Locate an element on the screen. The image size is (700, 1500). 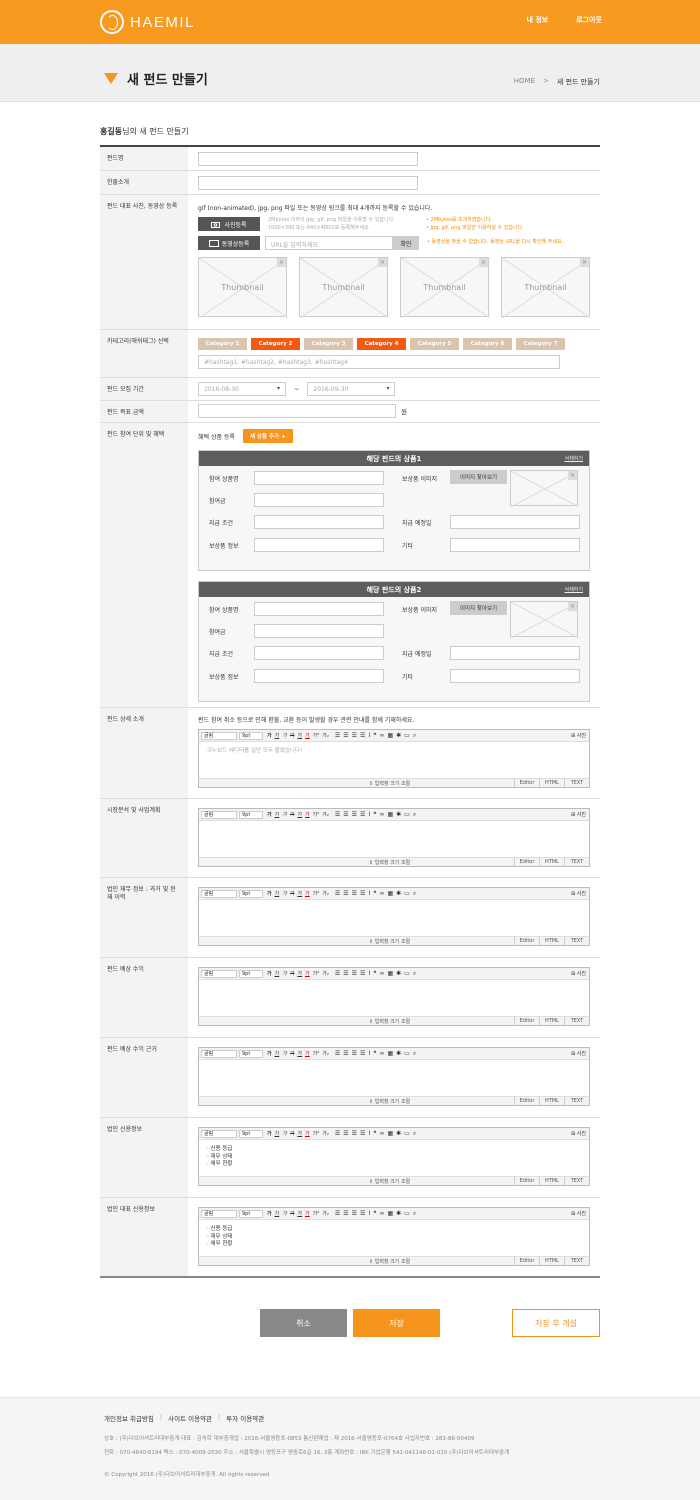
nav-logout: 로그아웃 is located at coordinates (589, 20).